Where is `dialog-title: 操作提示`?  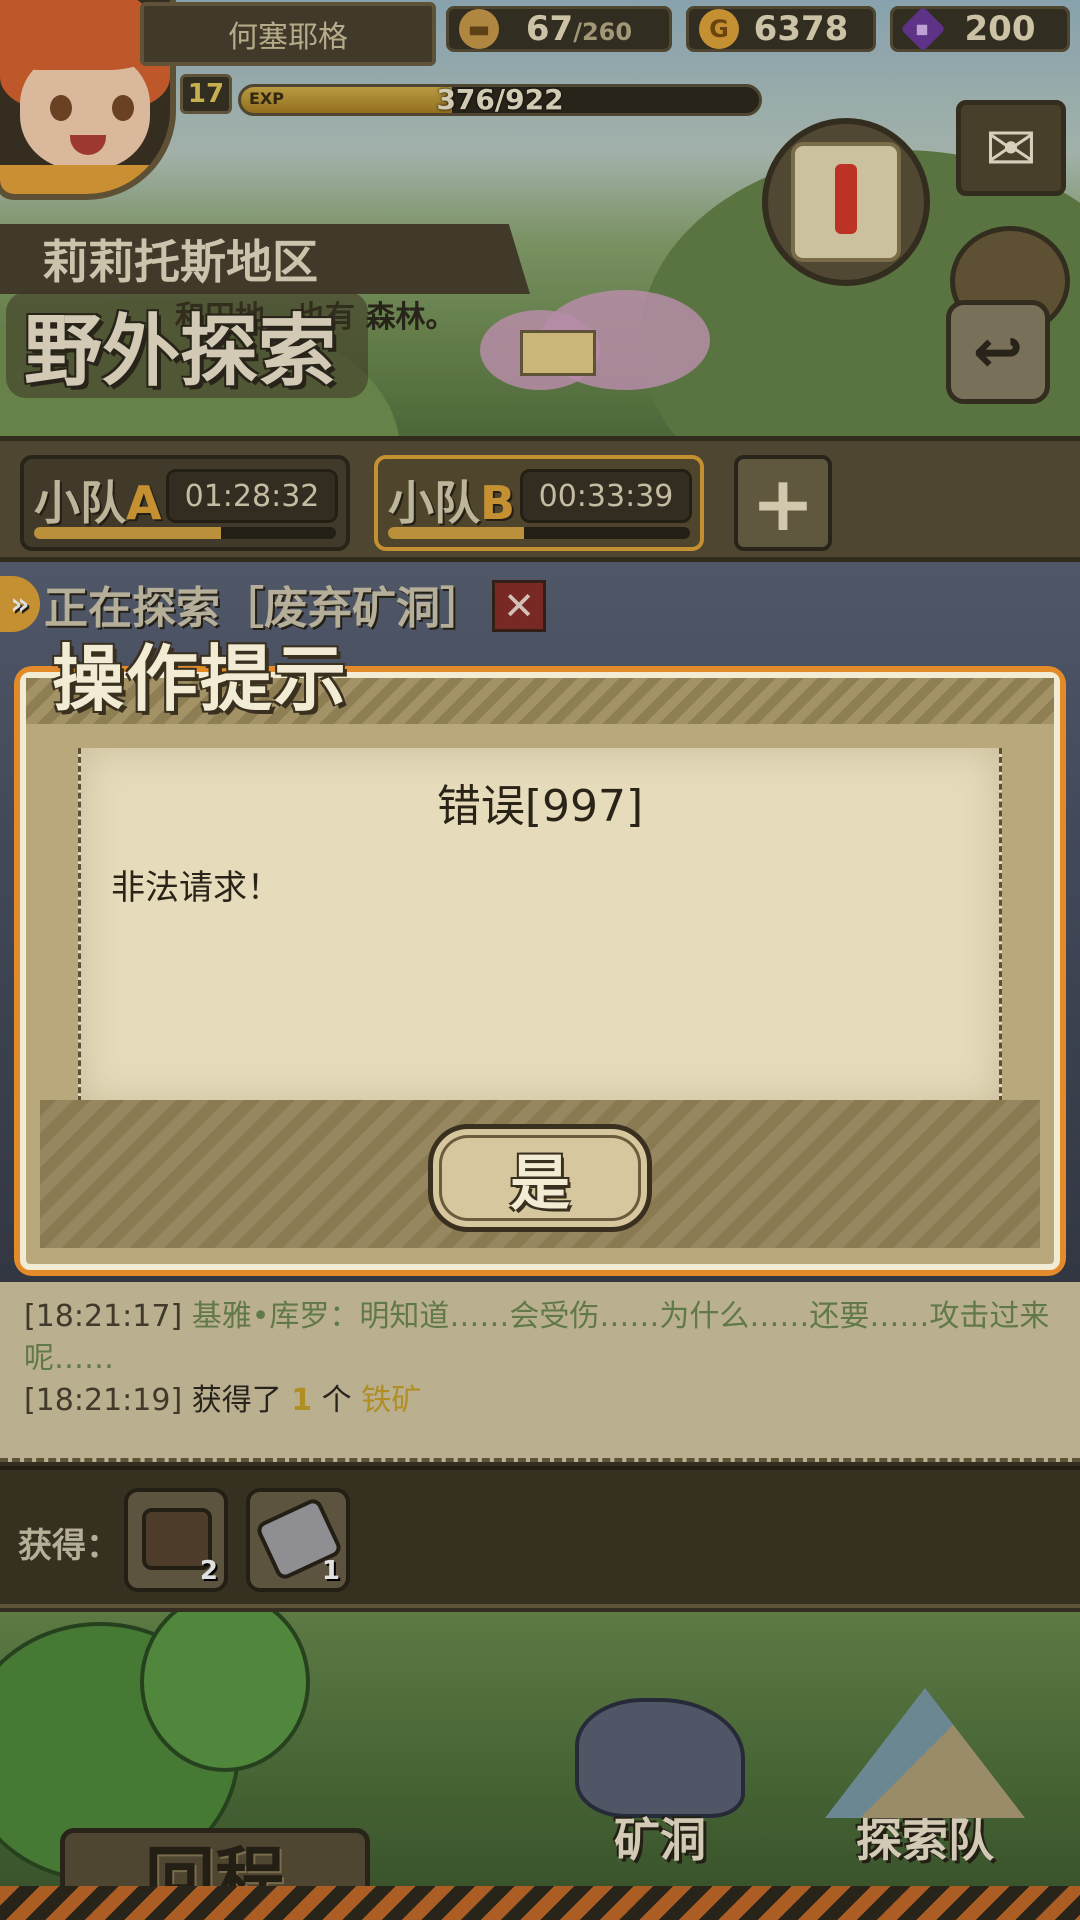 dialog-title: 操作提示 is located at coordinates (200, 678).